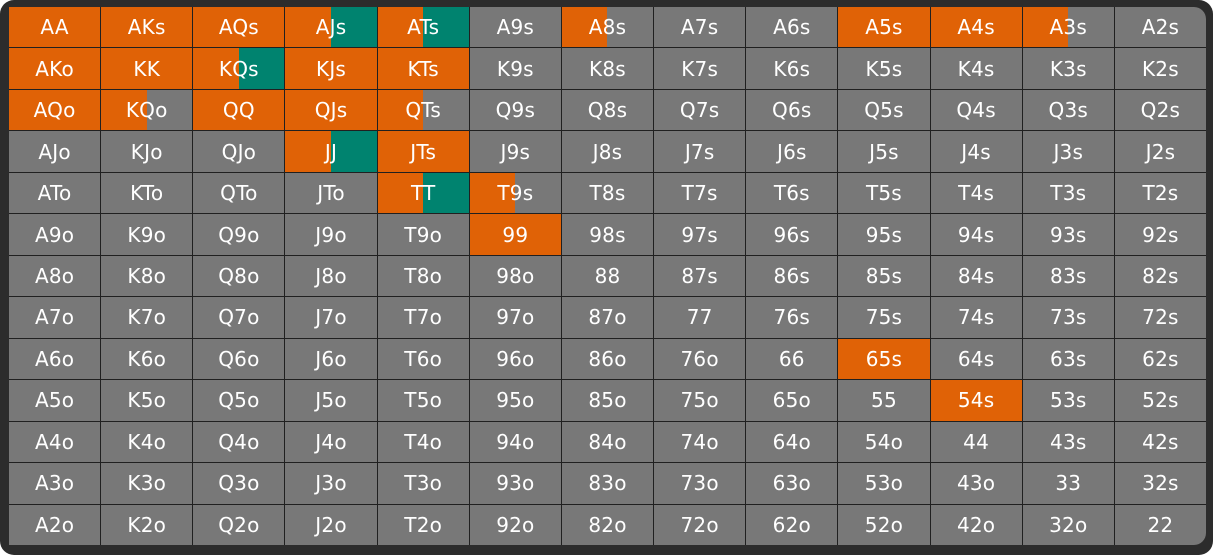 This screenshot has width=1213, height=555. Describe the element at coordinates (700, 524) in the screenshot. I see `hand-cell: 72o` at that location.